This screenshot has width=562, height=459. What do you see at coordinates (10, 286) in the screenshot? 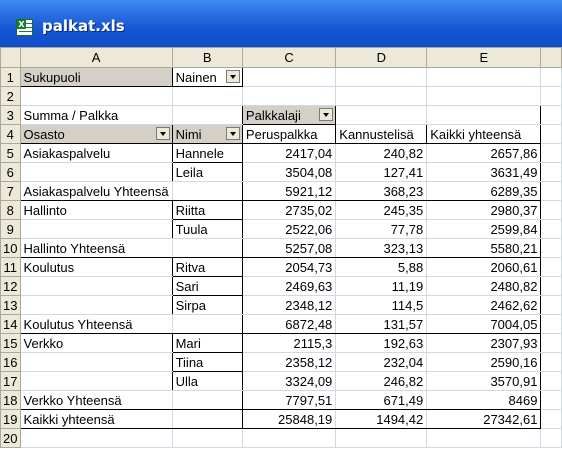
I see `row-header: 12` at bounding box center [10, 286].